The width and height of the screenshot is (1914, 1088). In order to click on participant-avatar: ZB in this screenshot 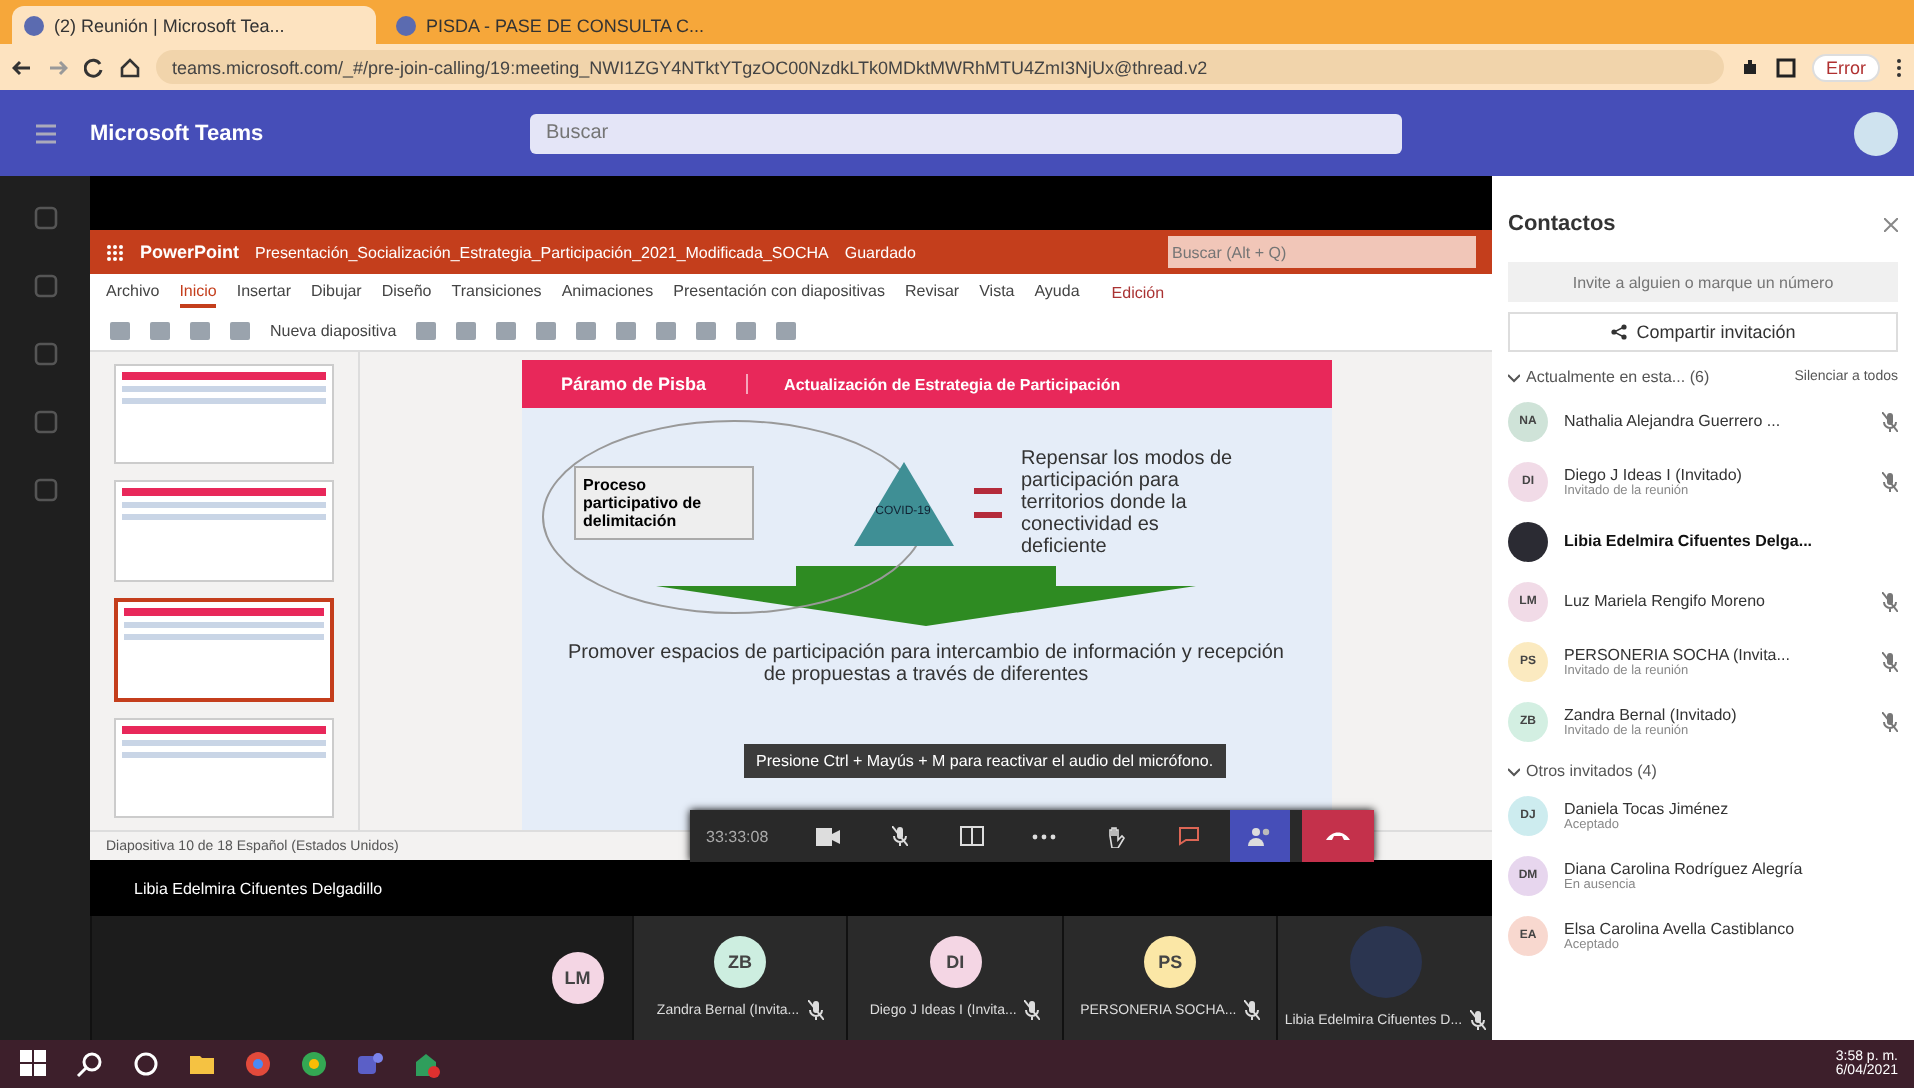, I will do `click(740, 962)`.